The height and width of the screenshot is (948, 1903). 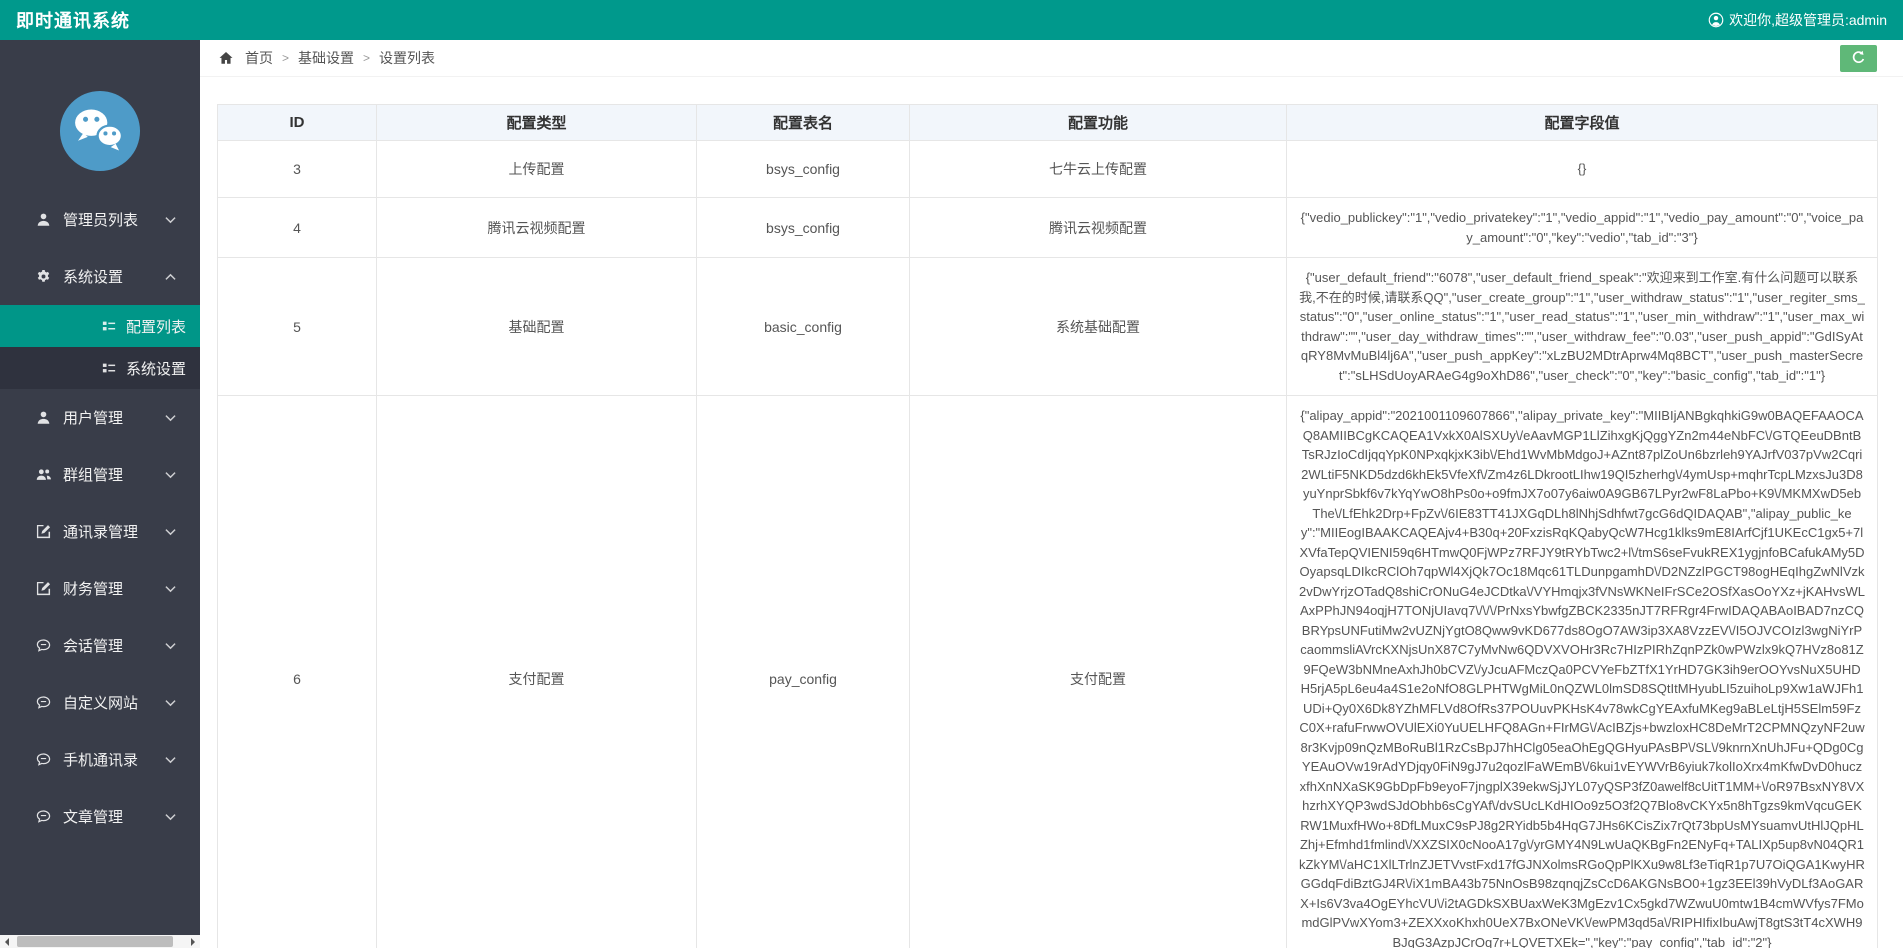 What do you see at coordinates (226, 58) in the screenshot?
I see `home-icon` at bounding box center [226, 58].